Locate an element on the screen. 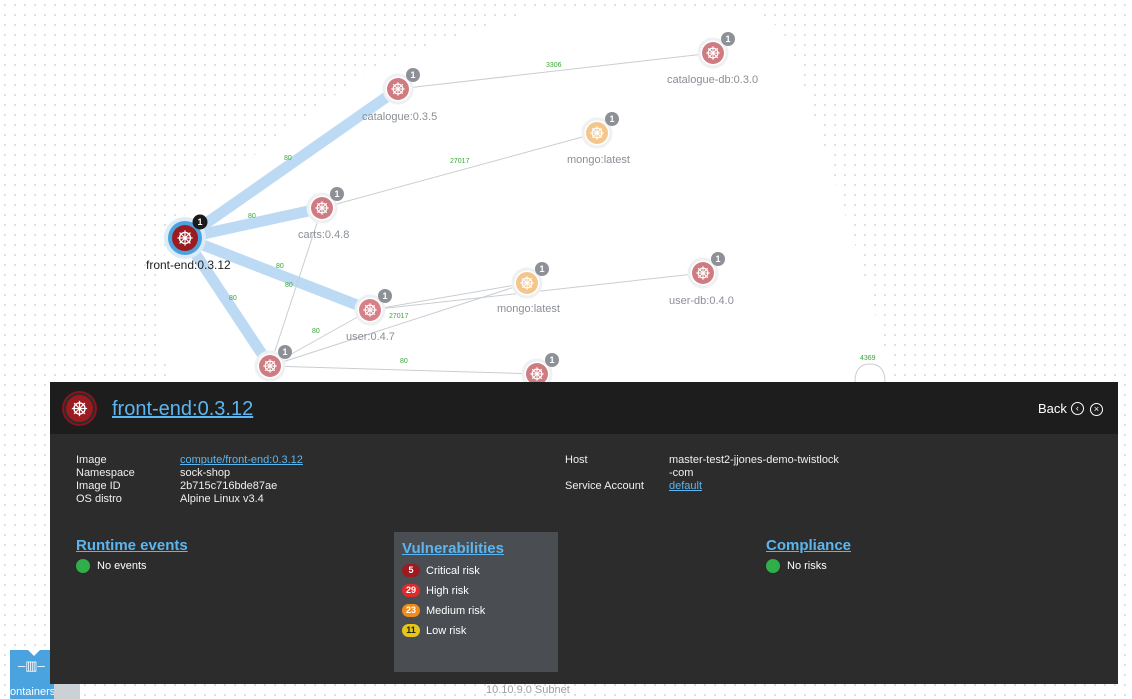  vulnerabilities-link: Vulnerabilities is located at coordinates (453, 548).